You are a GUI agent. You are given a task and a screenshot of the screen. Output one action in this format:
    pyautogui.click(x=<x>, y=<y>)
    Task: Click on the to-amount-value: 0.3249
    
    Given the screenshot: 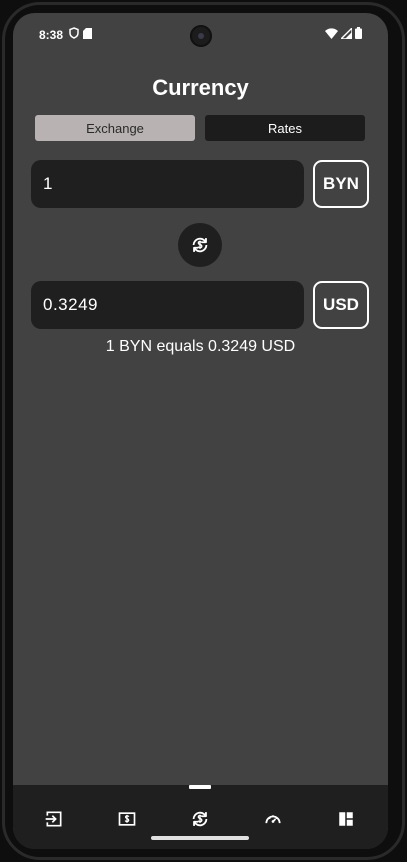 What is the action you would take?
    pyautogui.click(x=70, y=304)
    